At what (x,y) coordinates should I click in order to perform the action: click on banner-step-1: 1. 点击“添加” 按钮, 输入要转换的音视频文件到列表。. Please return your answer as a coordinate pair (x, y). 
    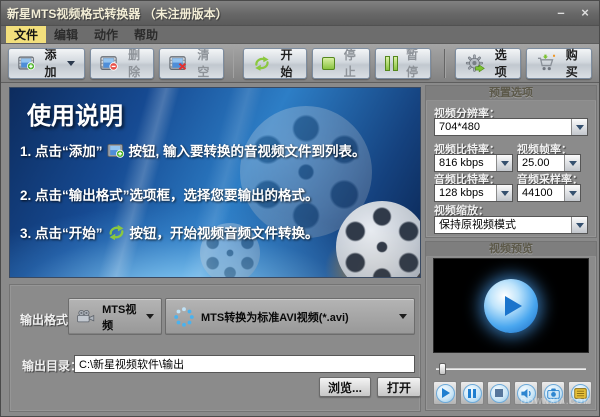
    Looking at the image, I should click on (193, 150).